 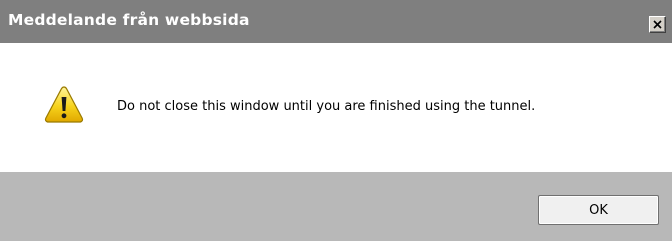 I want to click on window-title: Meddelande från webbsida, so click(x=129, y=20).